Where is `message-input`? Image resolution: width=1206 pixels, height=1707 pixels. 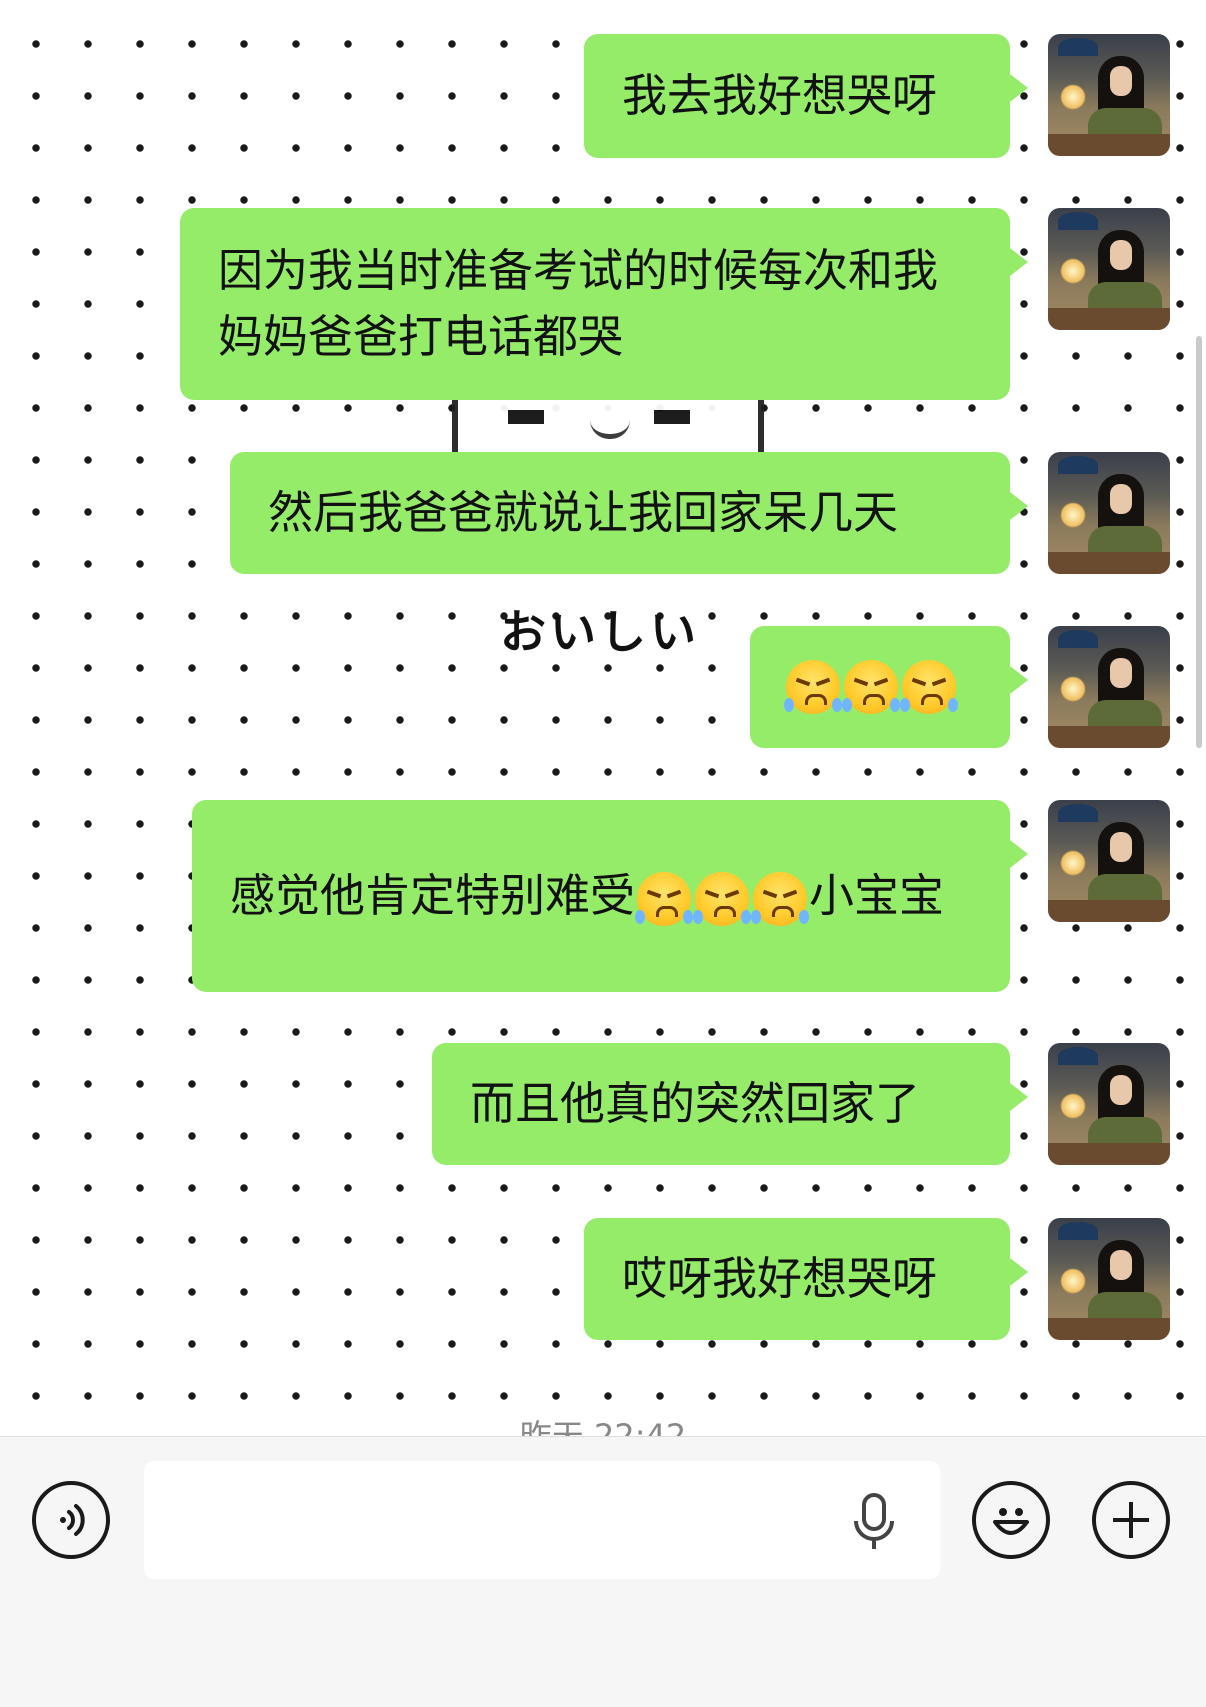
message-input is located at coordinates (542, 1520).